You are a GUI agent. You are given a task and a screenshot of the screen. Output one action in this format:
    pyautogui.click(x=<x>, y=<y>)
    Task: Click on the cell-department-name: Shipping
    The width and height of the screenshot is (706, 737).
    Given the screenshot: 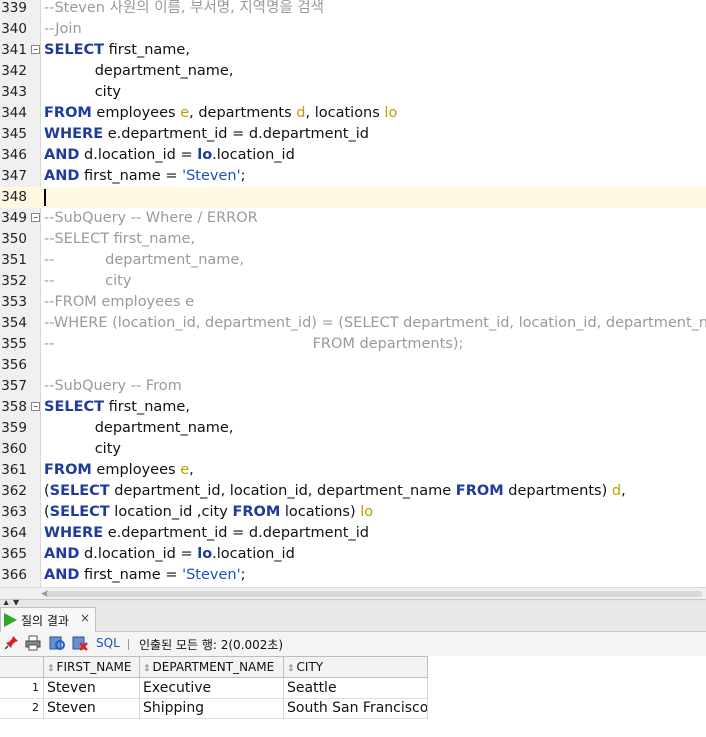 What is the action you would take?
    pyautogui.click(x=212, y=708)
    